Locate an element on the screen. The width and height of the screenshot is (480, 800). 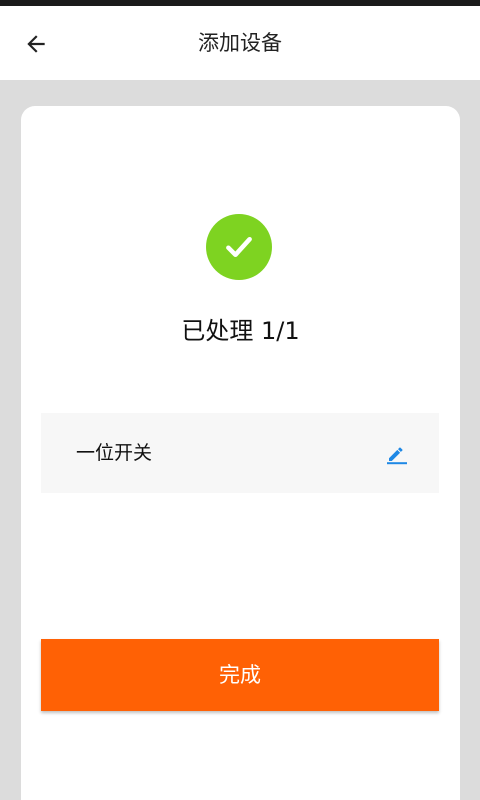
app-bar: 添加设备 is located at coordinates (240, 43).